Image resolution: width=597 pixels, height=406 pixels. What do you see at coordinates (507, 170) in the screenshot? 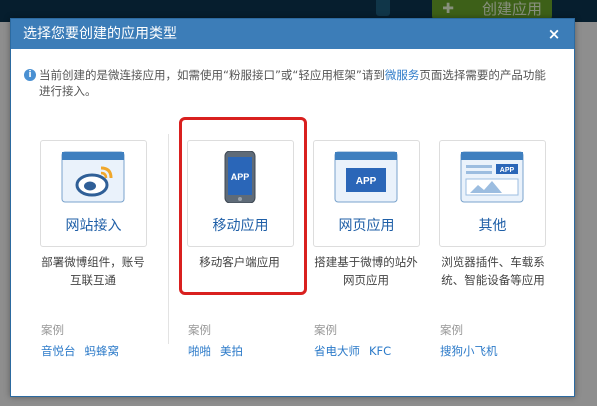
I see `other-app-text: APP` at bounding box center [507, 170].